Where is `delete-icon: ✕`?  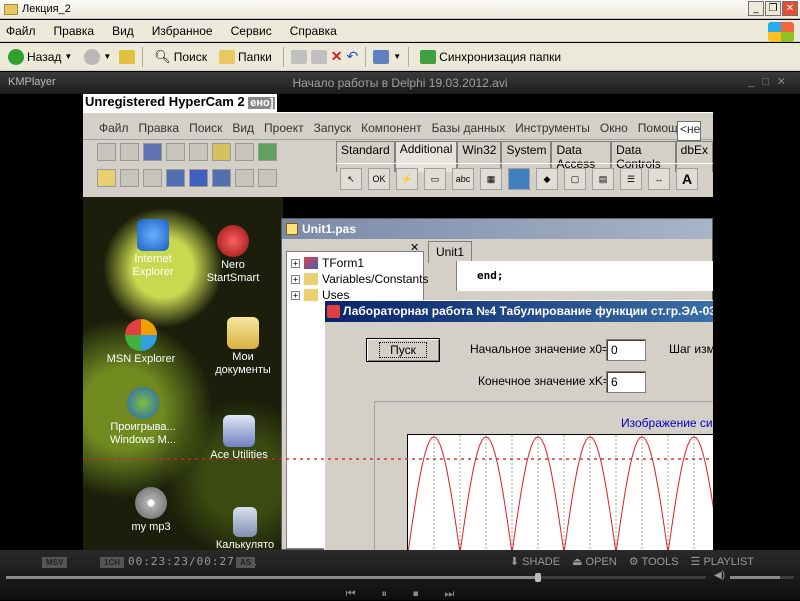 delete-icon: ✕ is located at coordinates (337, 56).